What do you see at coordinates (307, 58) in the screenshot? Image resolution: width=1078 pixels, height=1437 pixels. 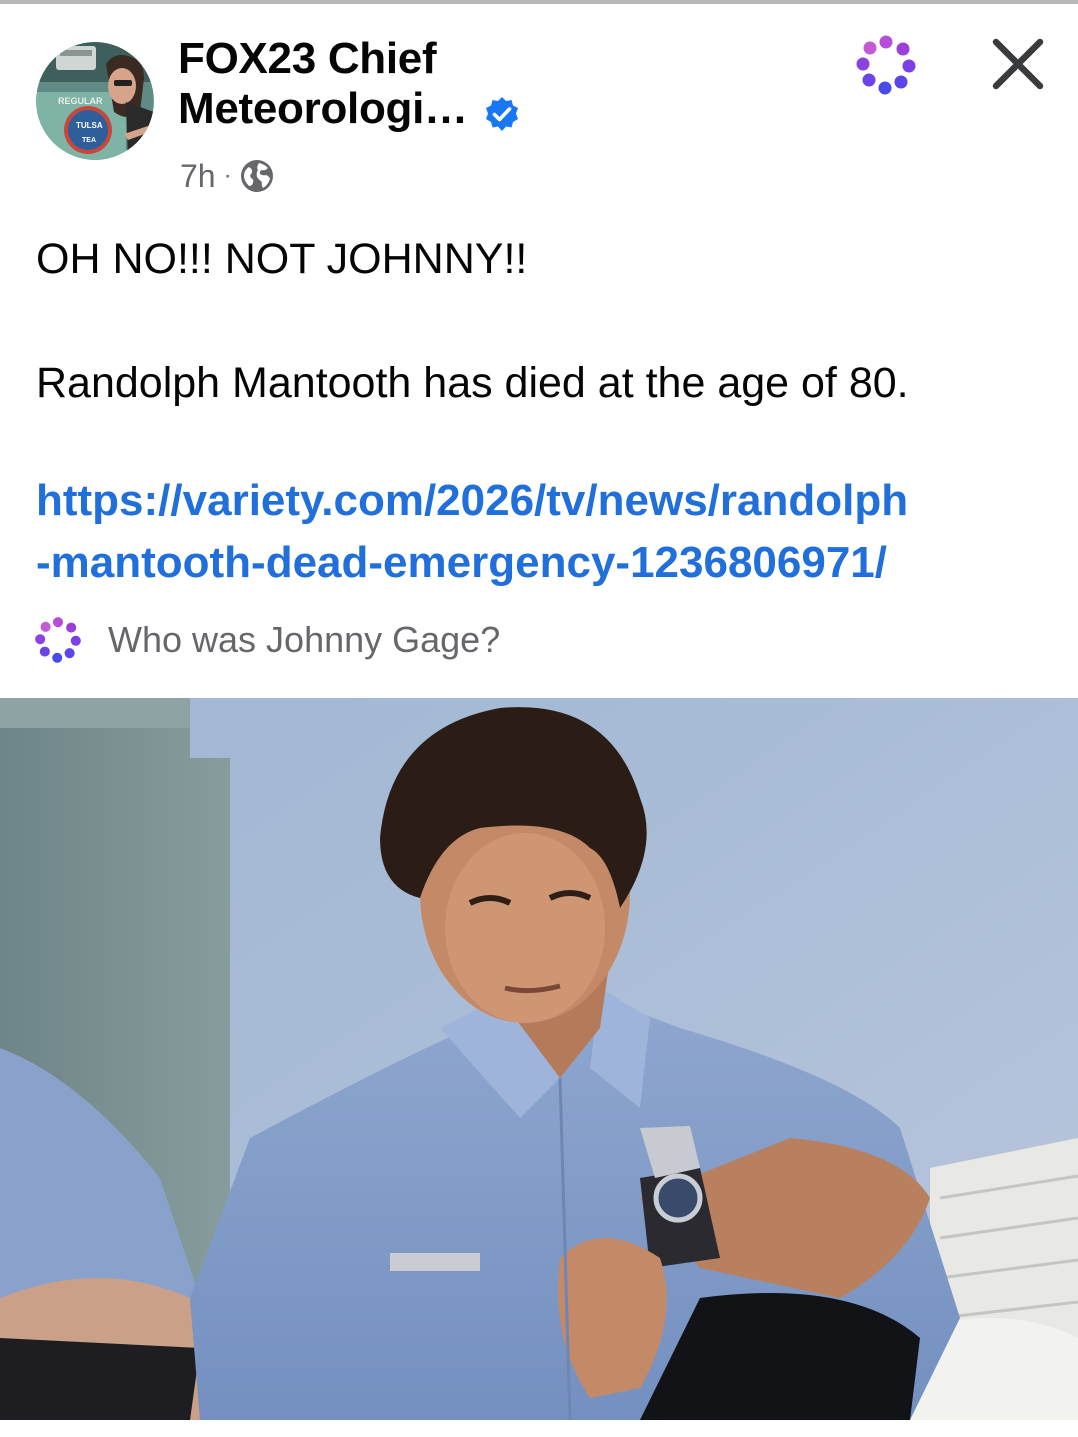 I see `author-name-line-1: FOX23 Chief` at bounding box center [307, 58].